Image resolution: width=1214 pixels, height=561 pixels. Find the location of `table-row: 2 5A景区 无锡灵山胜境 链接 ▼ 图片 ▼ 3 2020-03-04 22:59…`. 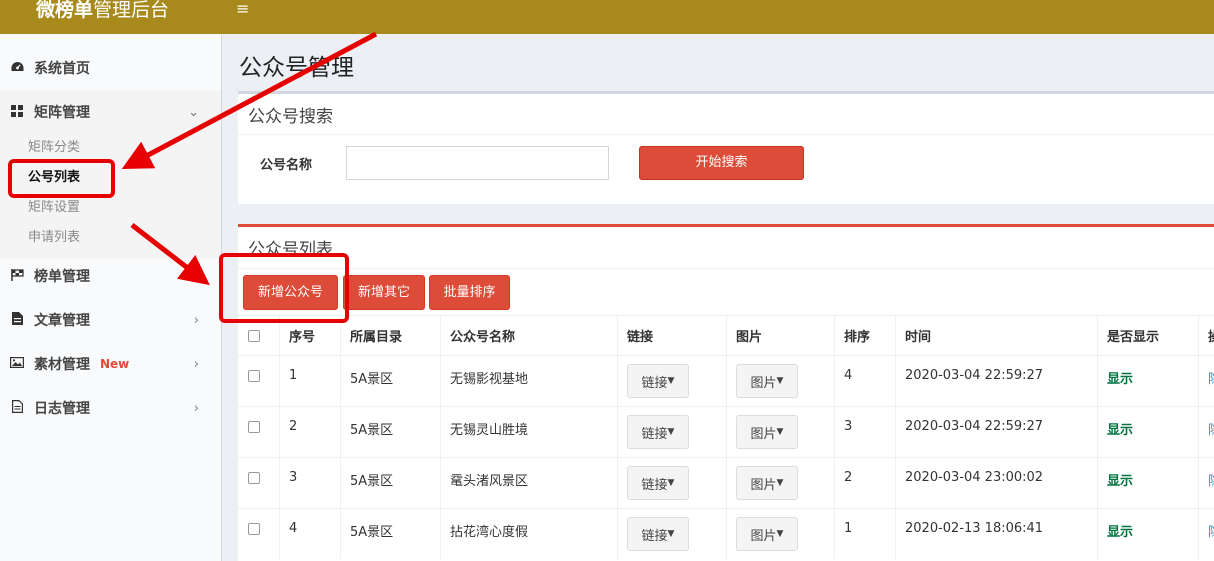

table-row: 2 5A景区 无锡灵山胜境 链接 ▼ 图片 ▼ 3 2020-03-04 22:59… is located at coordinates (726, 431).